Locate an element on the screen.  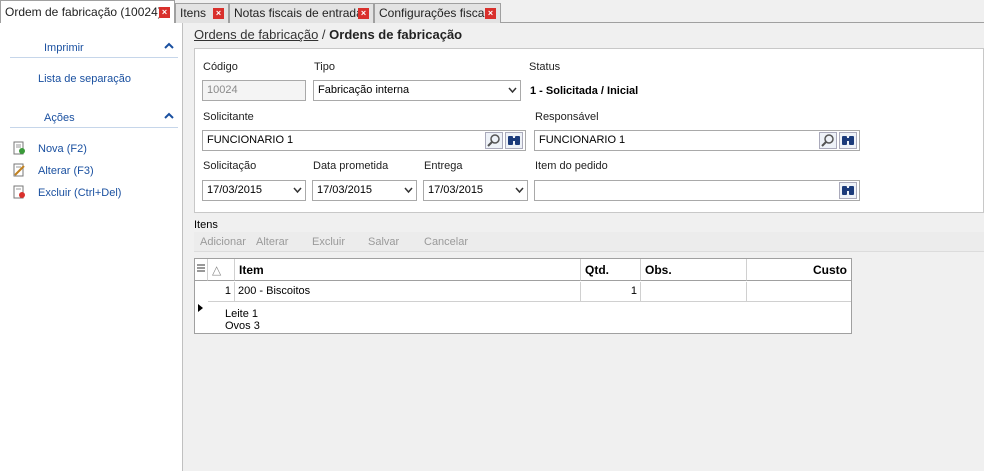
add-button: Adicionar is located at coordinates (223, 242).